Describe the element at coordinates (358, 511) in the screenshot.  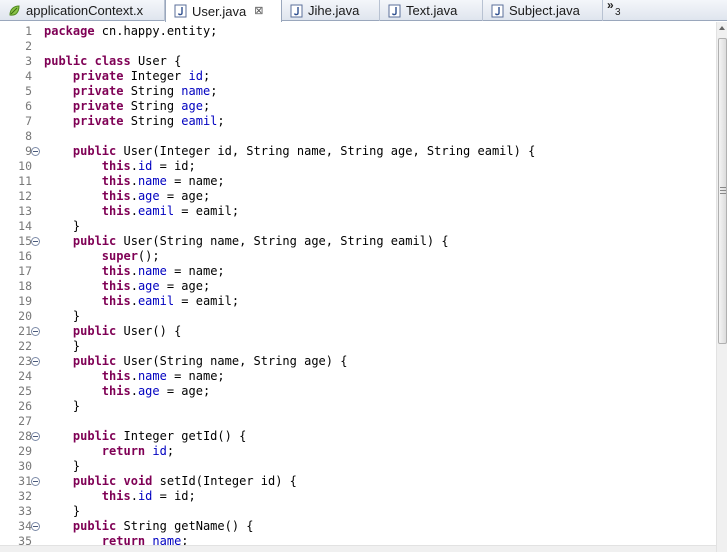
I see `code-line: 33 }` at that location.